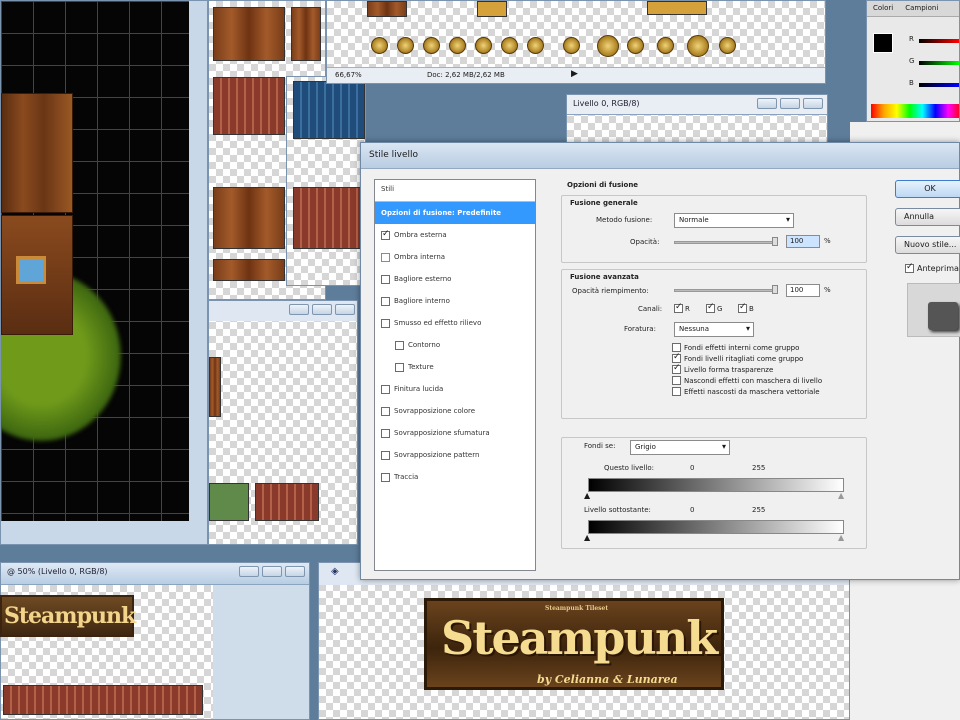 The image size is (960, 720). Describe the element at coordinates (775, 289) in the screenshot. I see `fill-opacity-handle` at that location.